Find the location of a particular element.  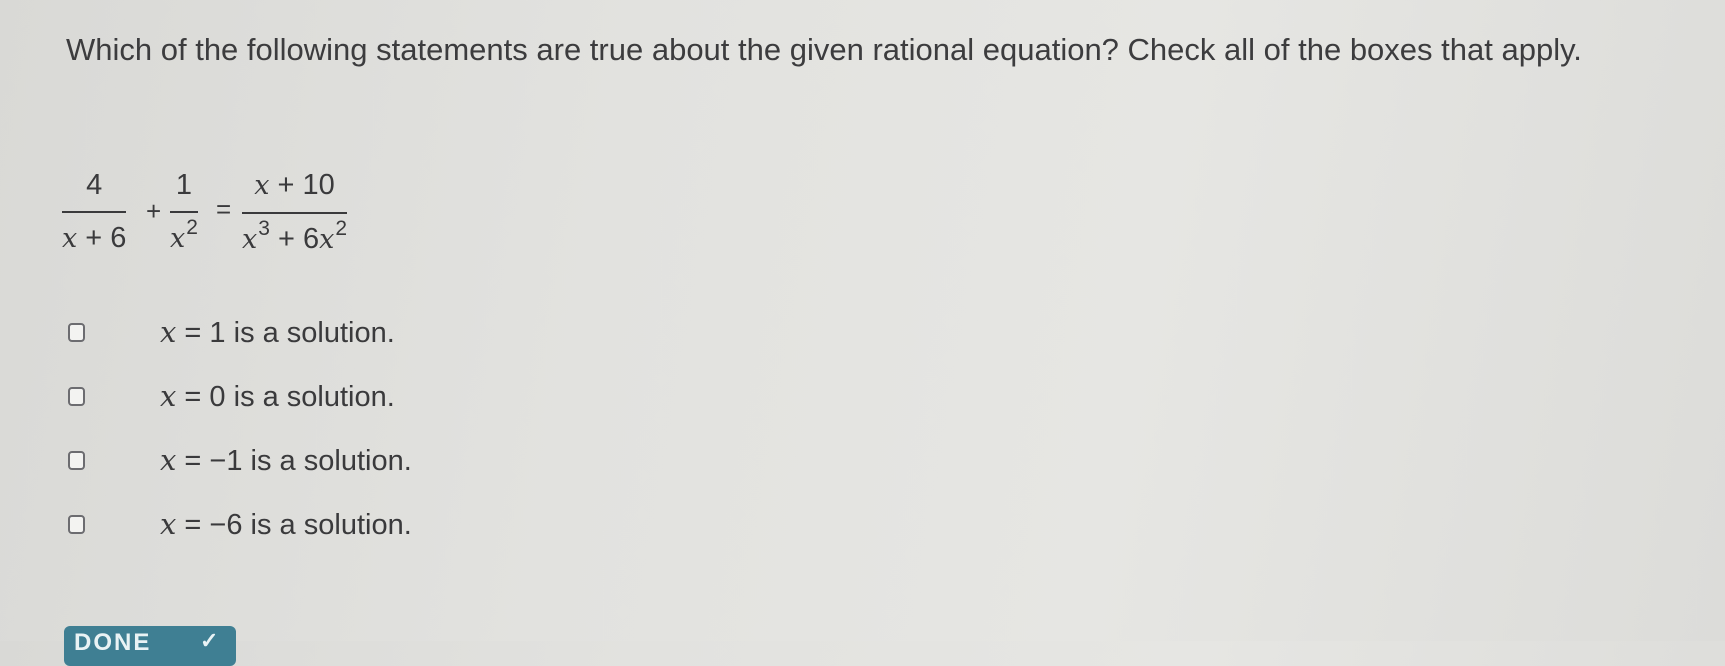

option-x-equals-0: x = 0 is a solution. is located at coordinates (328, 396).